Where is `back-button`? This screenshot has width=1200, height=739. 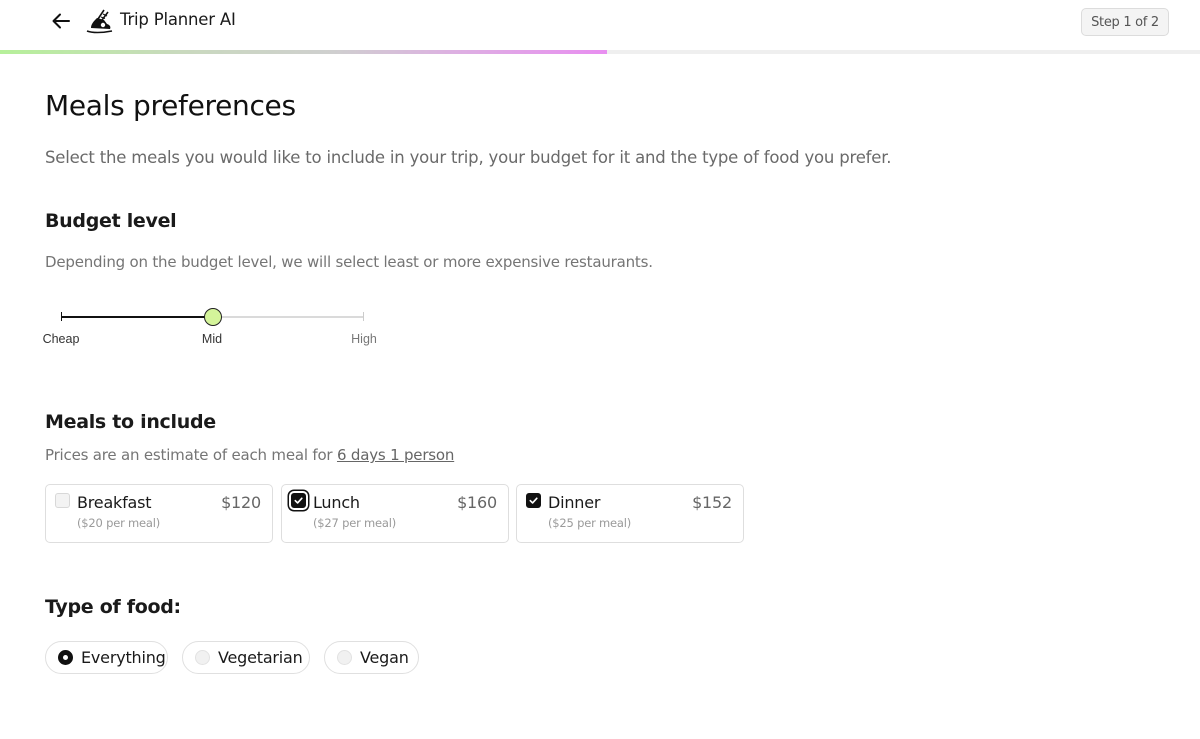
back-button is located at coordinates (61, 21).